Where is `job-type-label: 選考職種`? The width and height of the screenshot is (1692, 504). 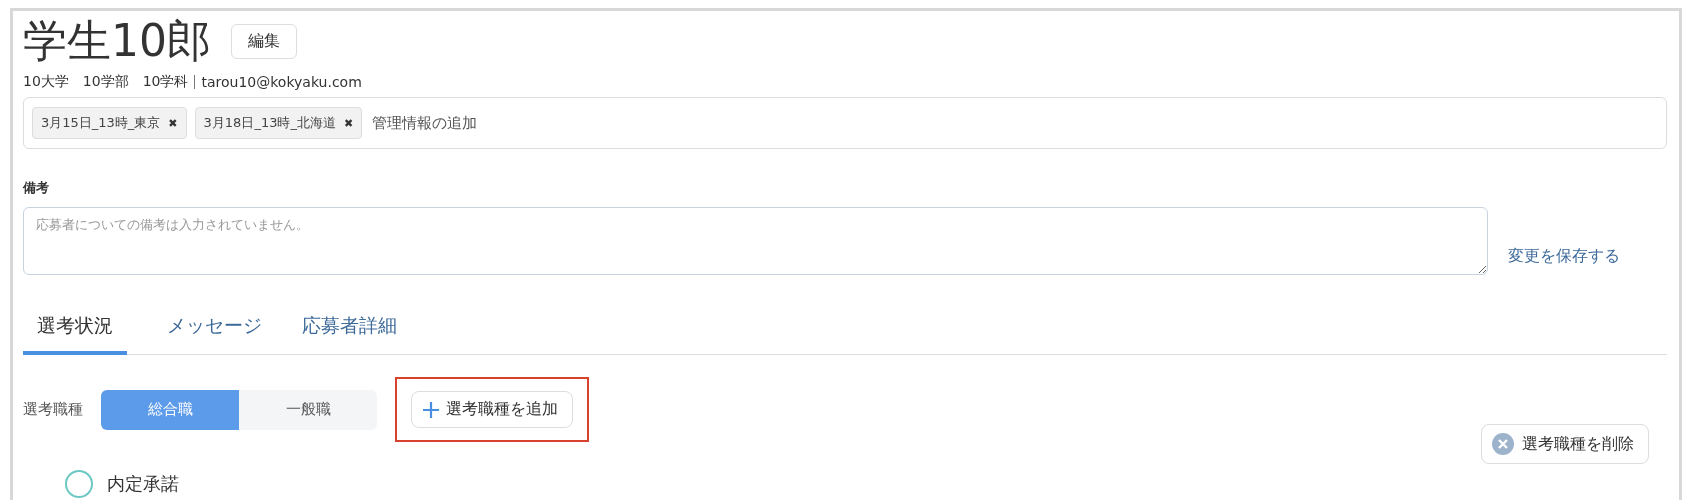
job-type-label: 選考職種 is located at coordinates (53, 409).